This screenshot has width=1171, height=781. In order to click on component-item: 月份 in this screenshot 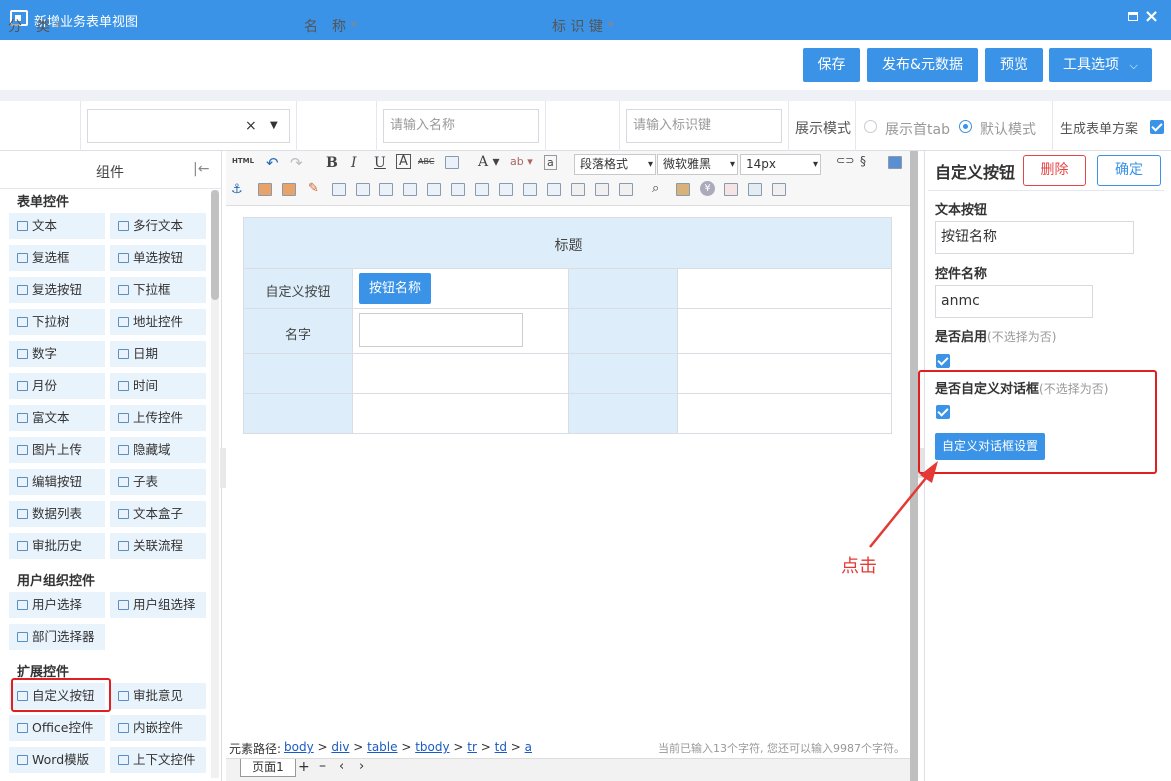, I will do `click(57, 386)`.